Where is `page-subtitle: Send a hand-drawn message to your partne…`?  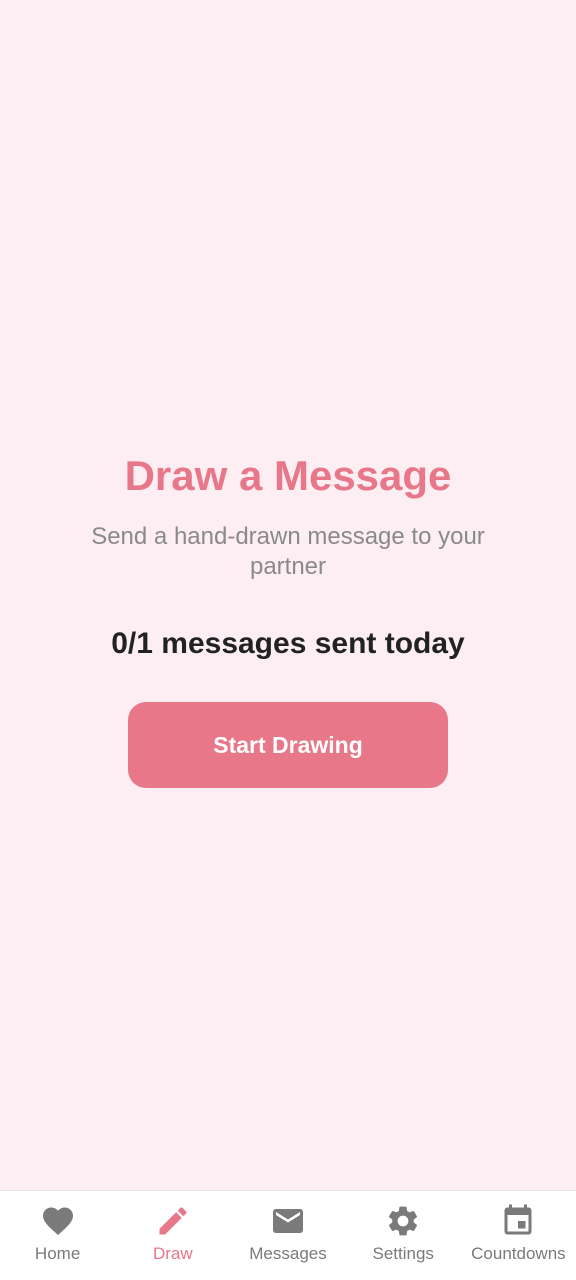 page-subtitle: Send a hand-drawn message to your partne… is located at coordinates (288, 551).